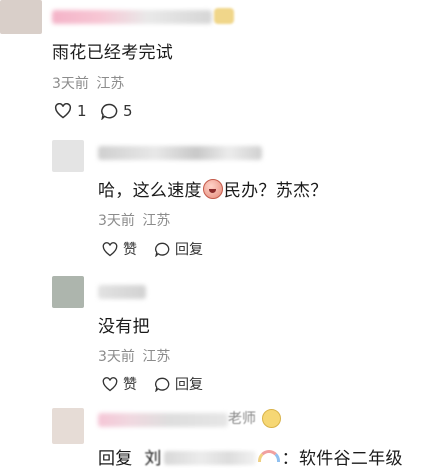 The width and height of the screenshot is (442, 469). What do you see at coordinates (153, 459) in the screenshot?
I see `reply-target-partial: 刘` at bounding box center [153, 459].